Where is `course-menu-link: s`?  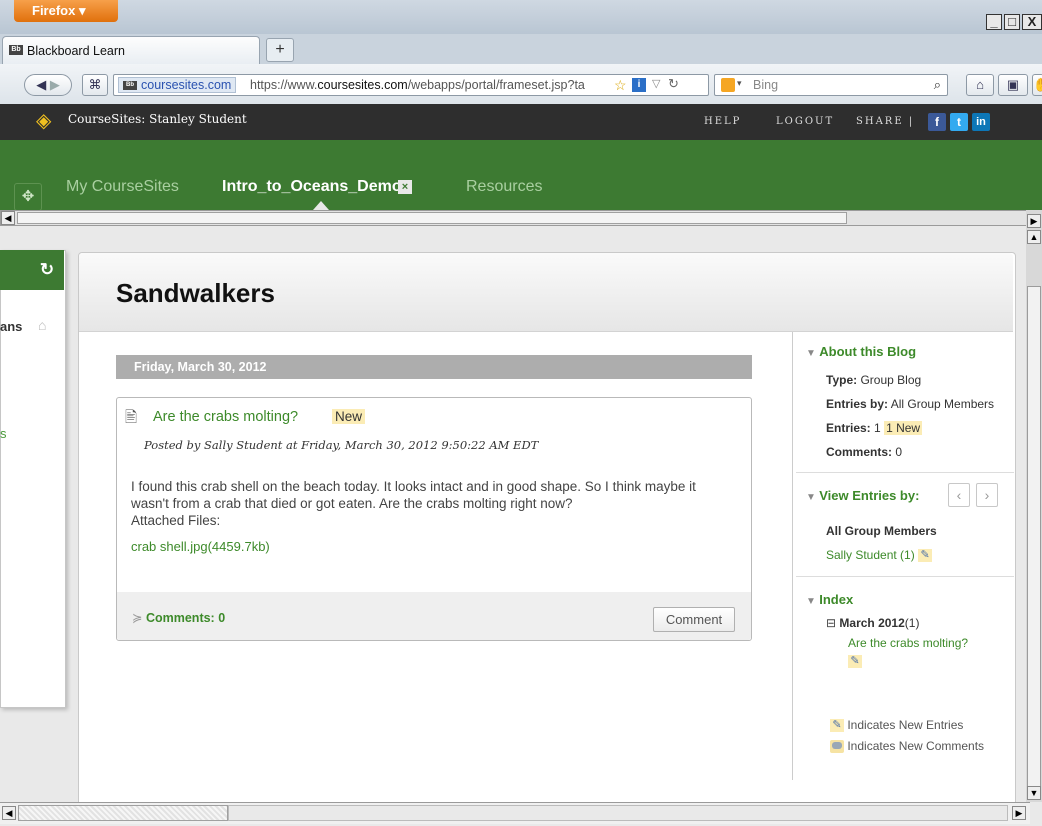
course-menu-link: s is located at coordinates (3, 433).